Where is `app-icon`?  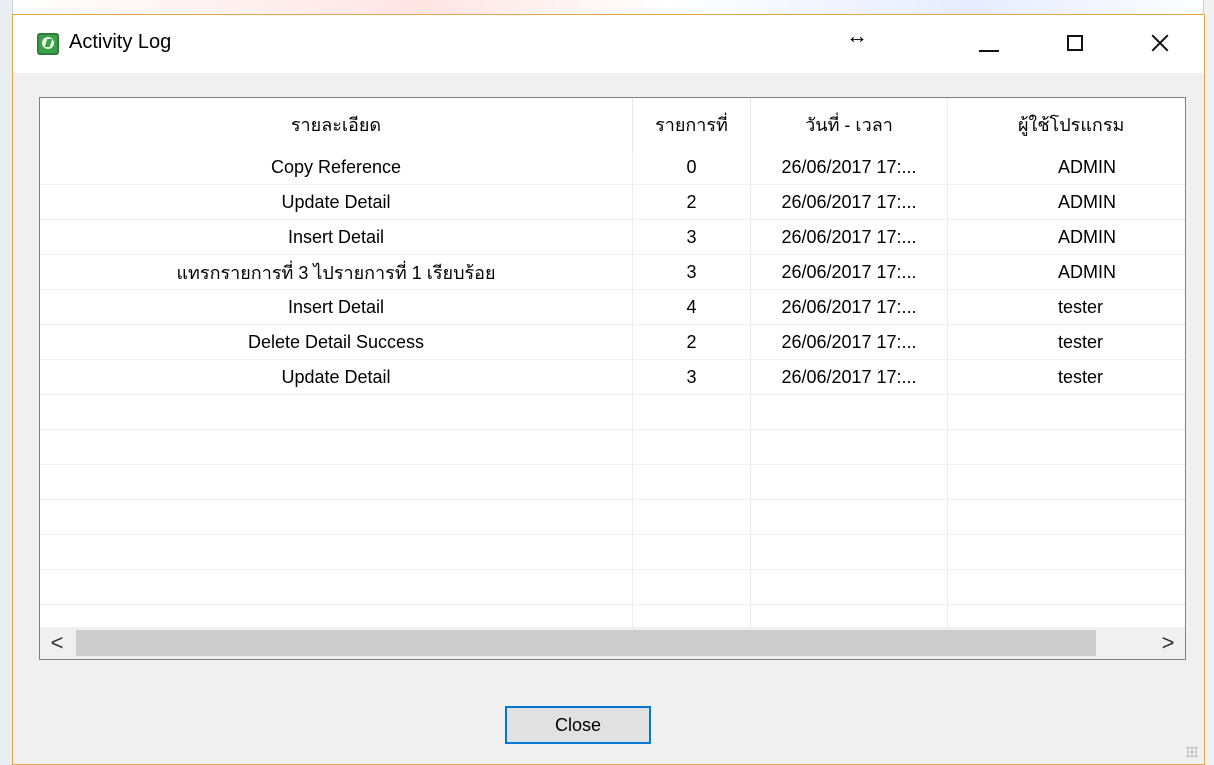 app-icon is located at coordinates (48, 44).